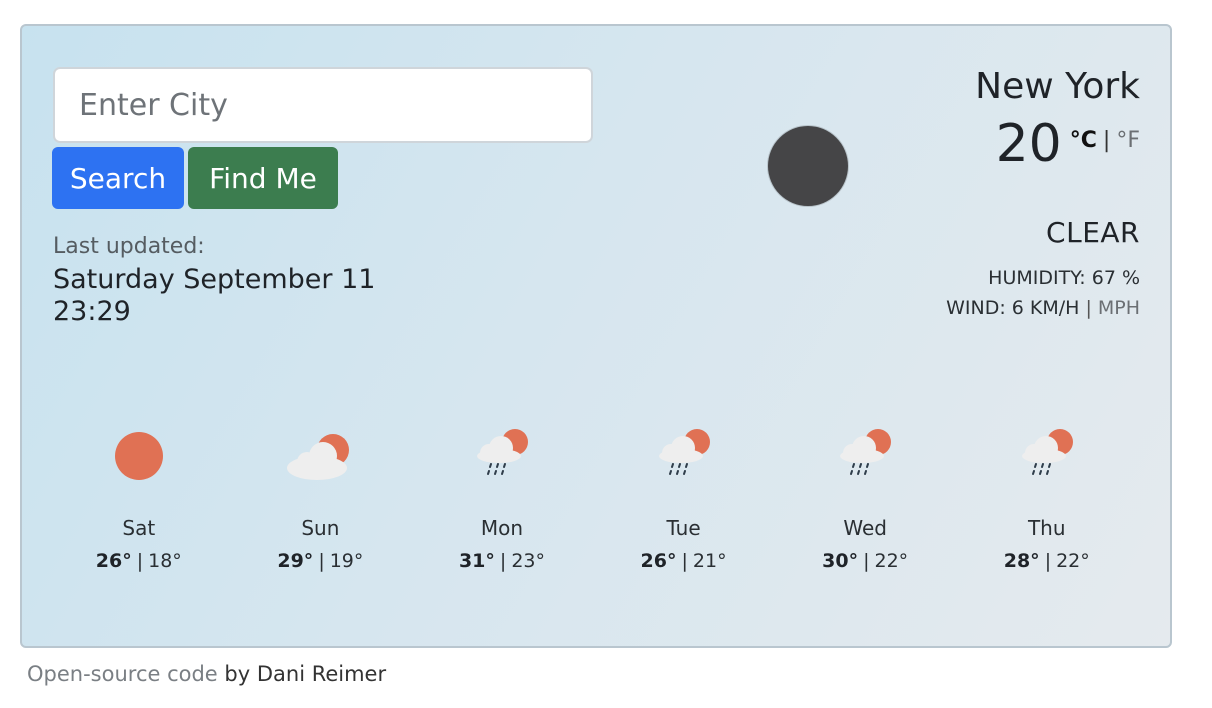  I want to click on forecast-low: 23°, so click(528, 561).